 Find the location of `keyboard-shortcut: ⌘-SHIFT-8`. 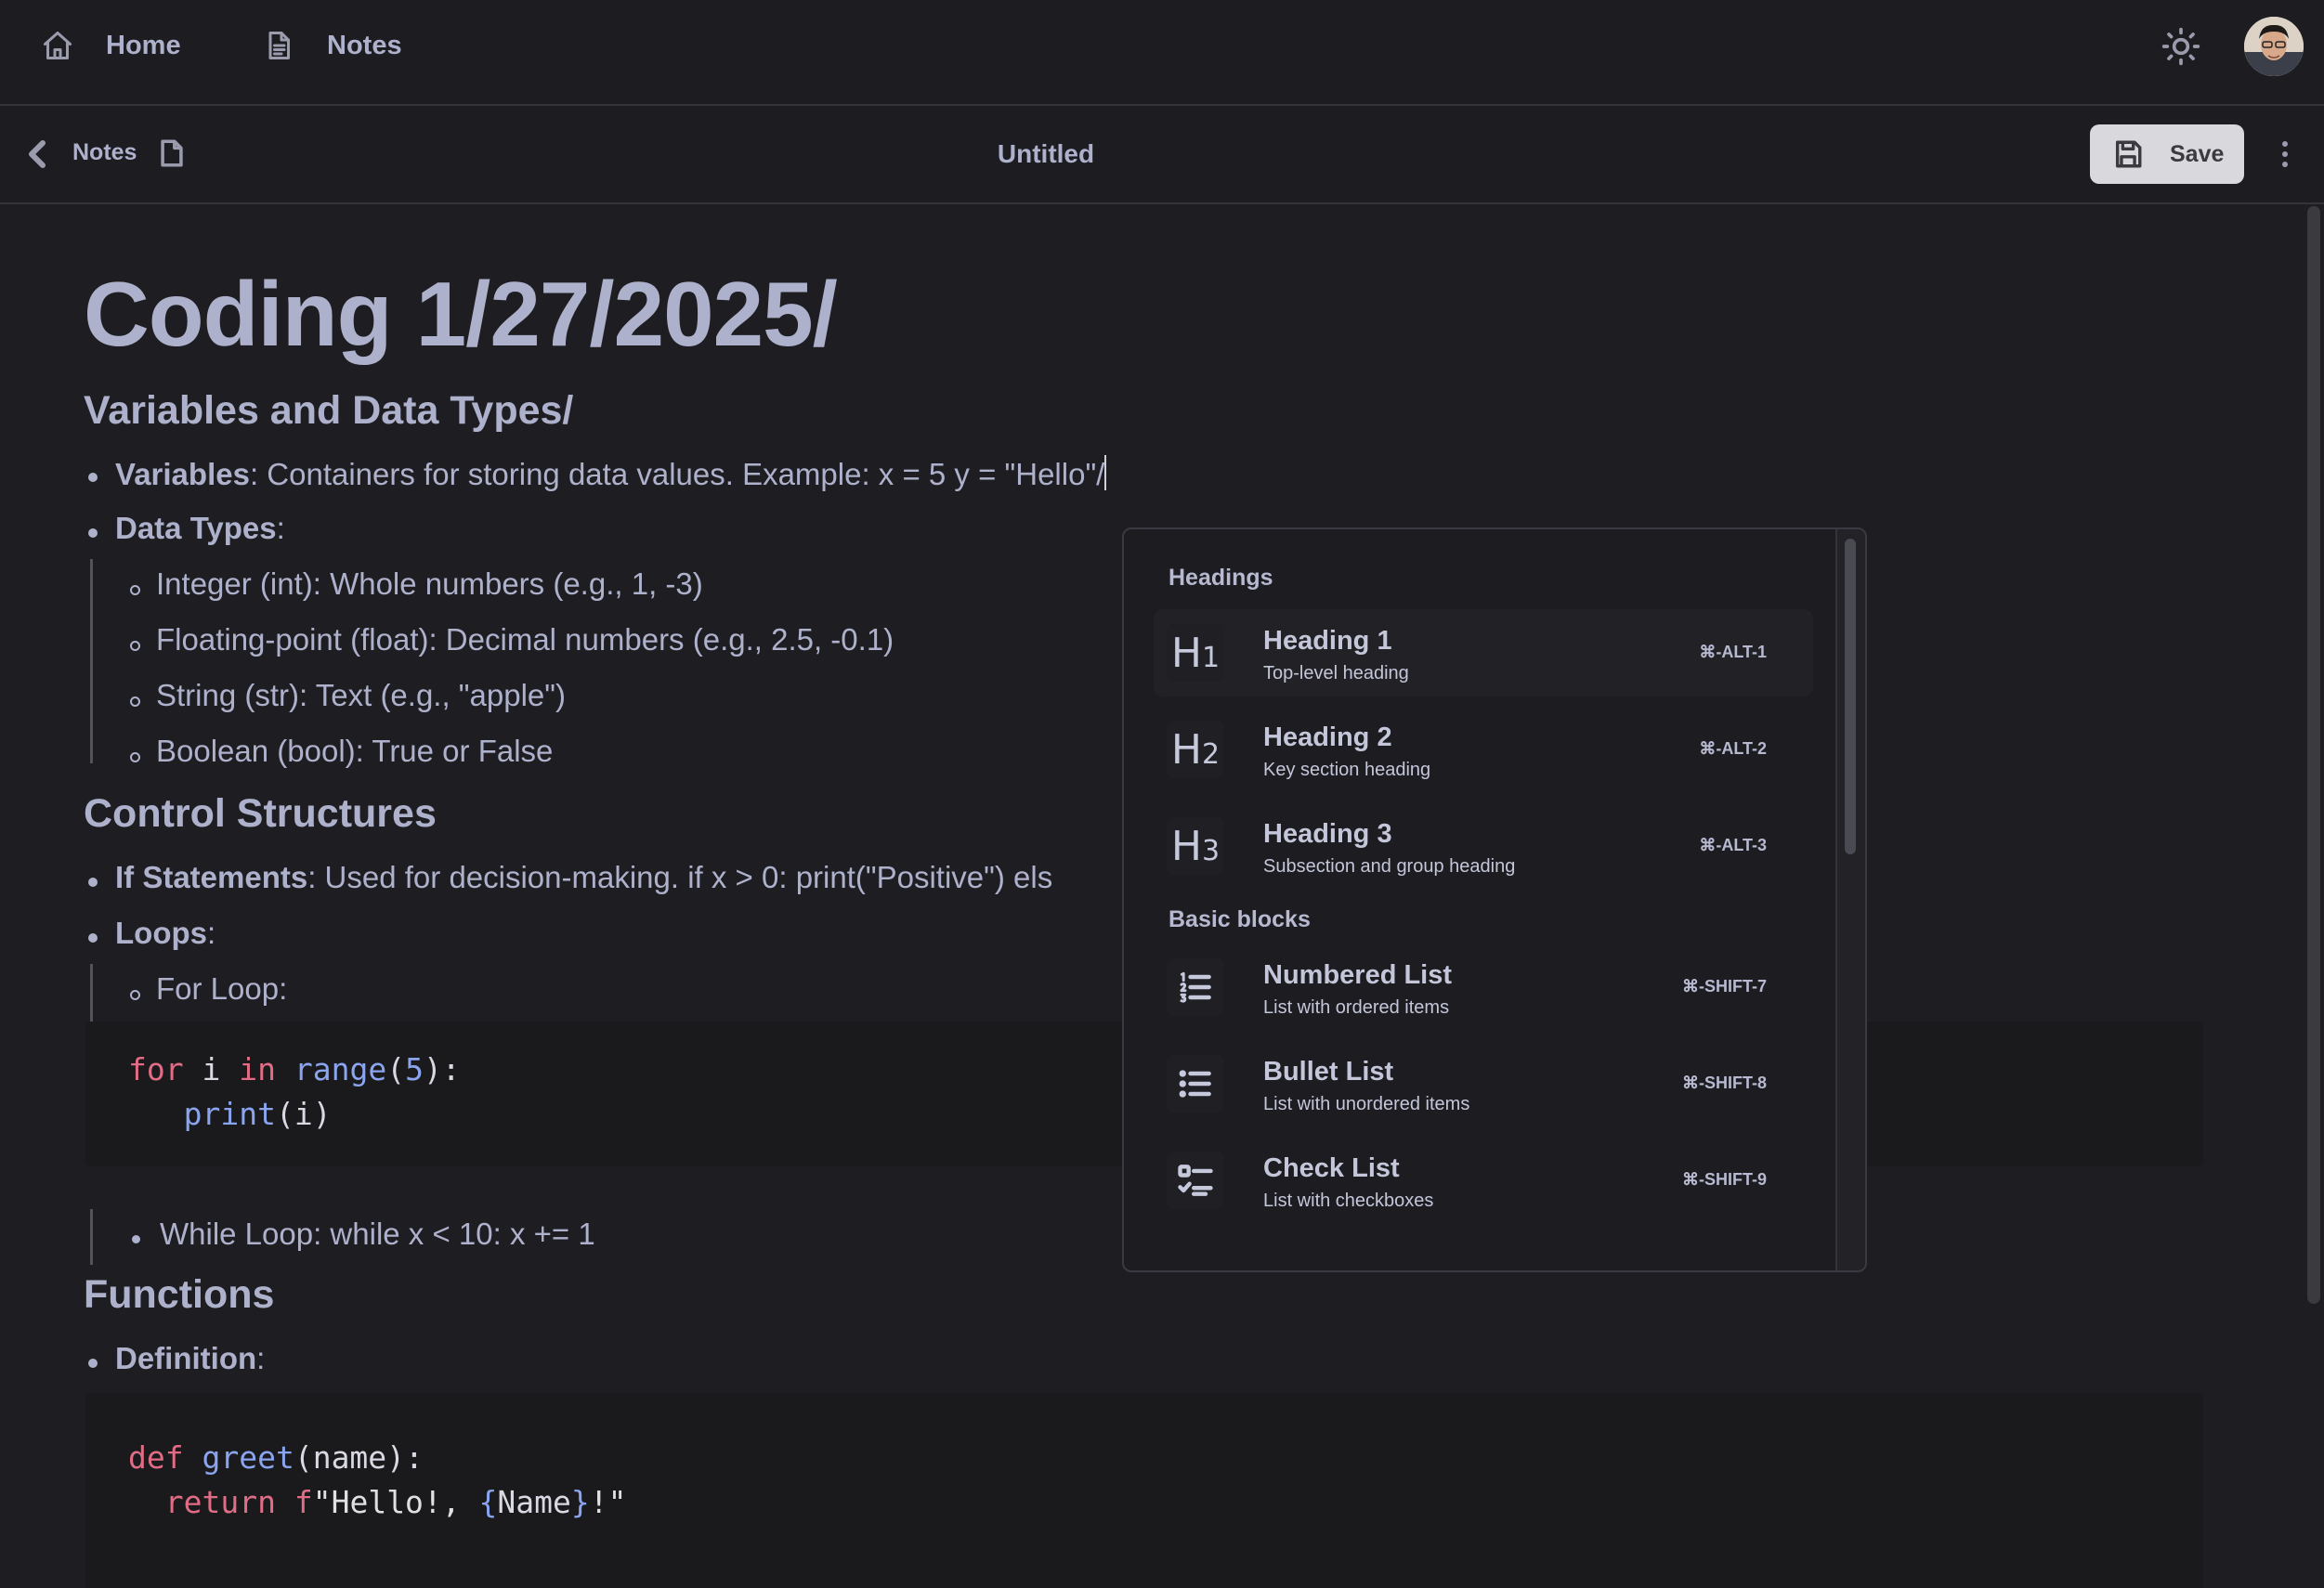

keyboard-shortcut: ⌘-SHIFT-8 is located at coordinates (1724, 1083).